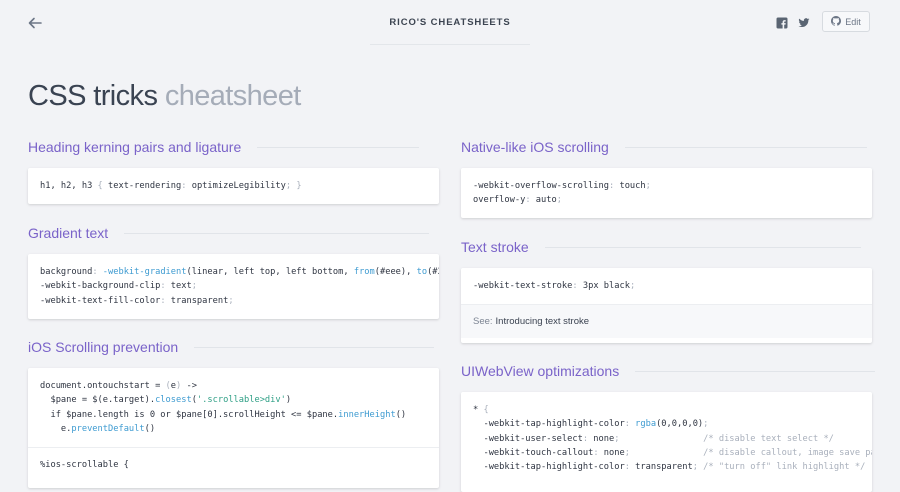  What do you see at coordinates (232, 96) in the screenshot?
I see `page-title-light: cheatsheet` at bounding box center [232, 96].